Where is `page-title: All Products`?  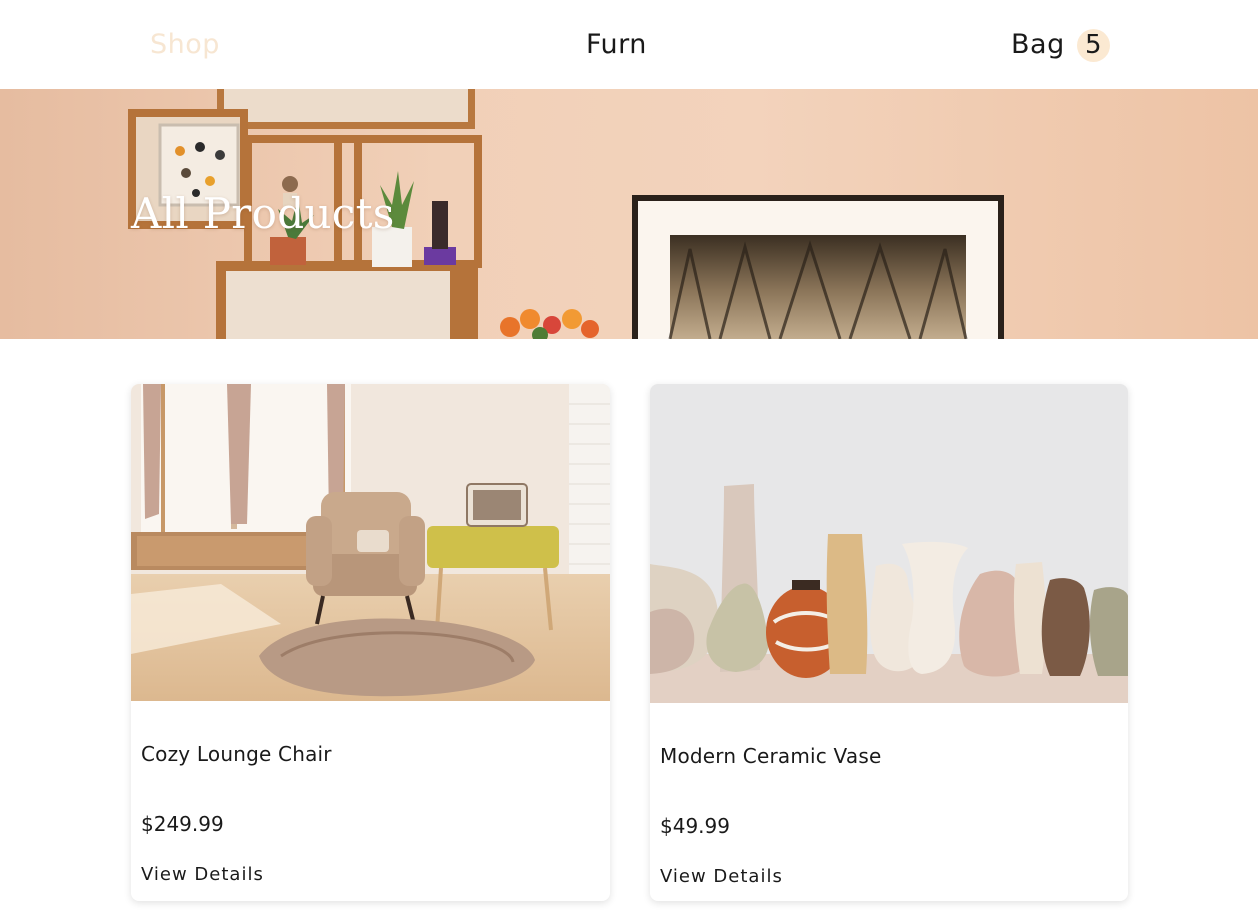
page-title: All Products is located at coordinates (263, 213).